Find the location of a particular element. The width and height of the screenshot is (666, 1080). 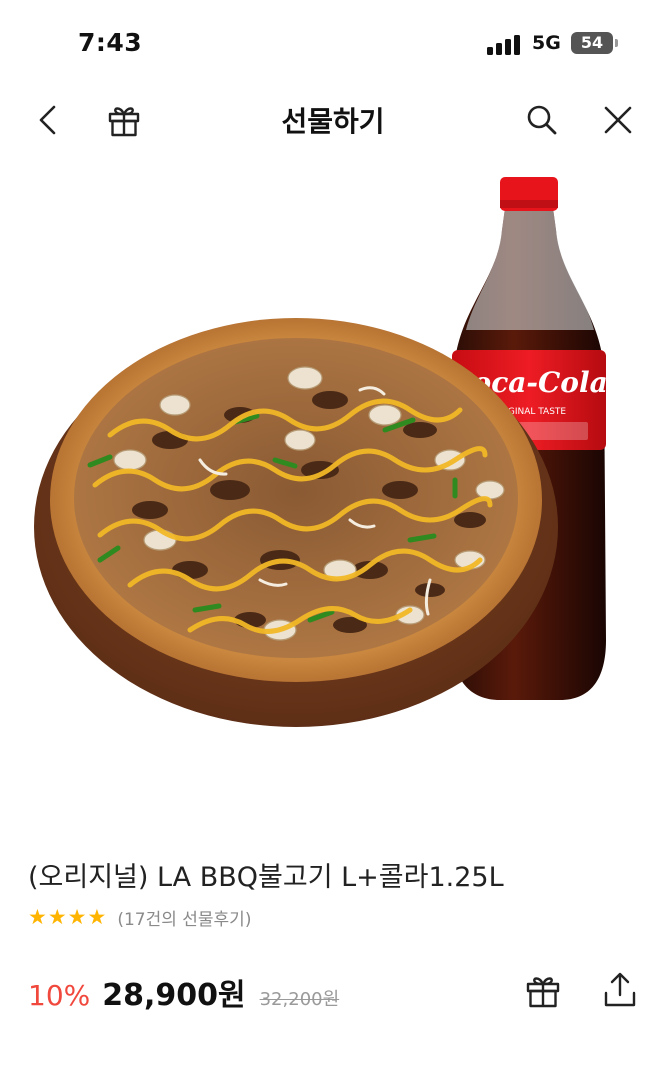

battery-icon: 54 is located at coordinates (594, 43).